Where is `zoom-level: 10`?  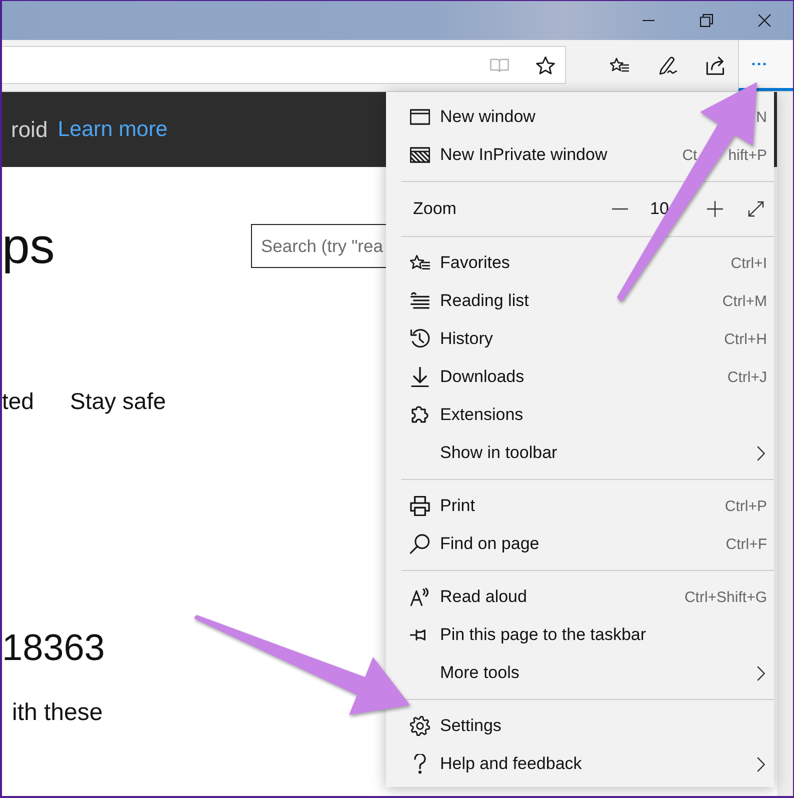
zoom-level: 10 is located at coordinates (660, 209).